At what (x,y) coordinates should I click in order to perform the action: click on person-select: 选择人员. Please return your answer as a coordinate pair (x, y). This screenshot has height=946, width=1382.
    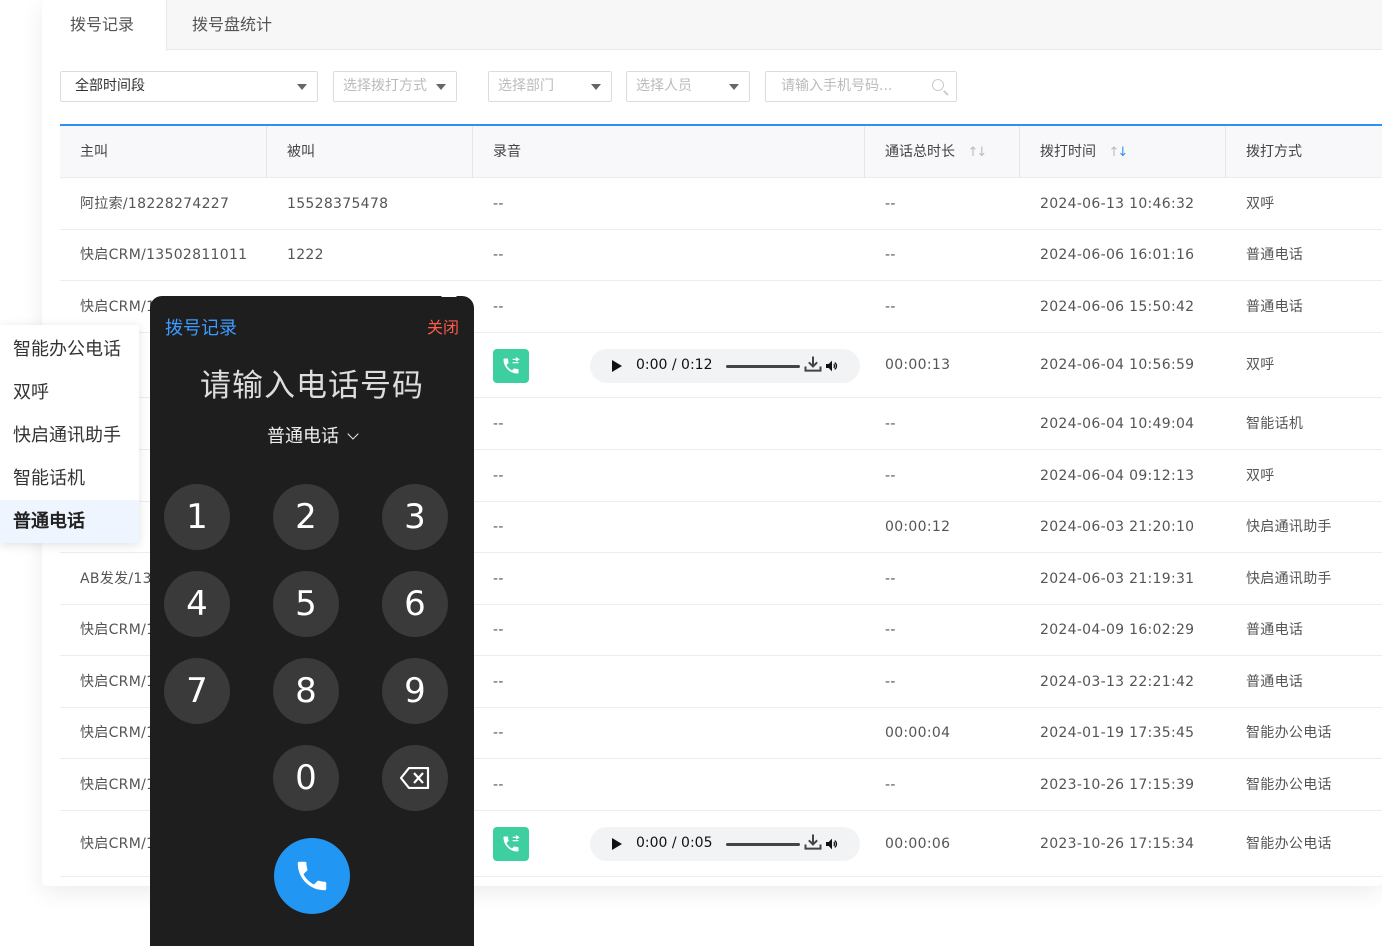
    Looking at the image, I should click on (688, 86).